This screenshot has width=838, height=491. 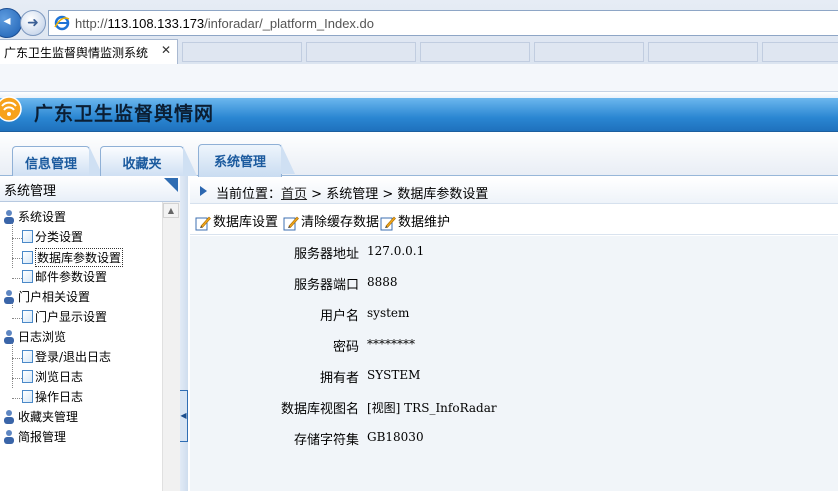 I want to click on tree-item-browse-log: 浏览日志, so click(x=52, y=378).